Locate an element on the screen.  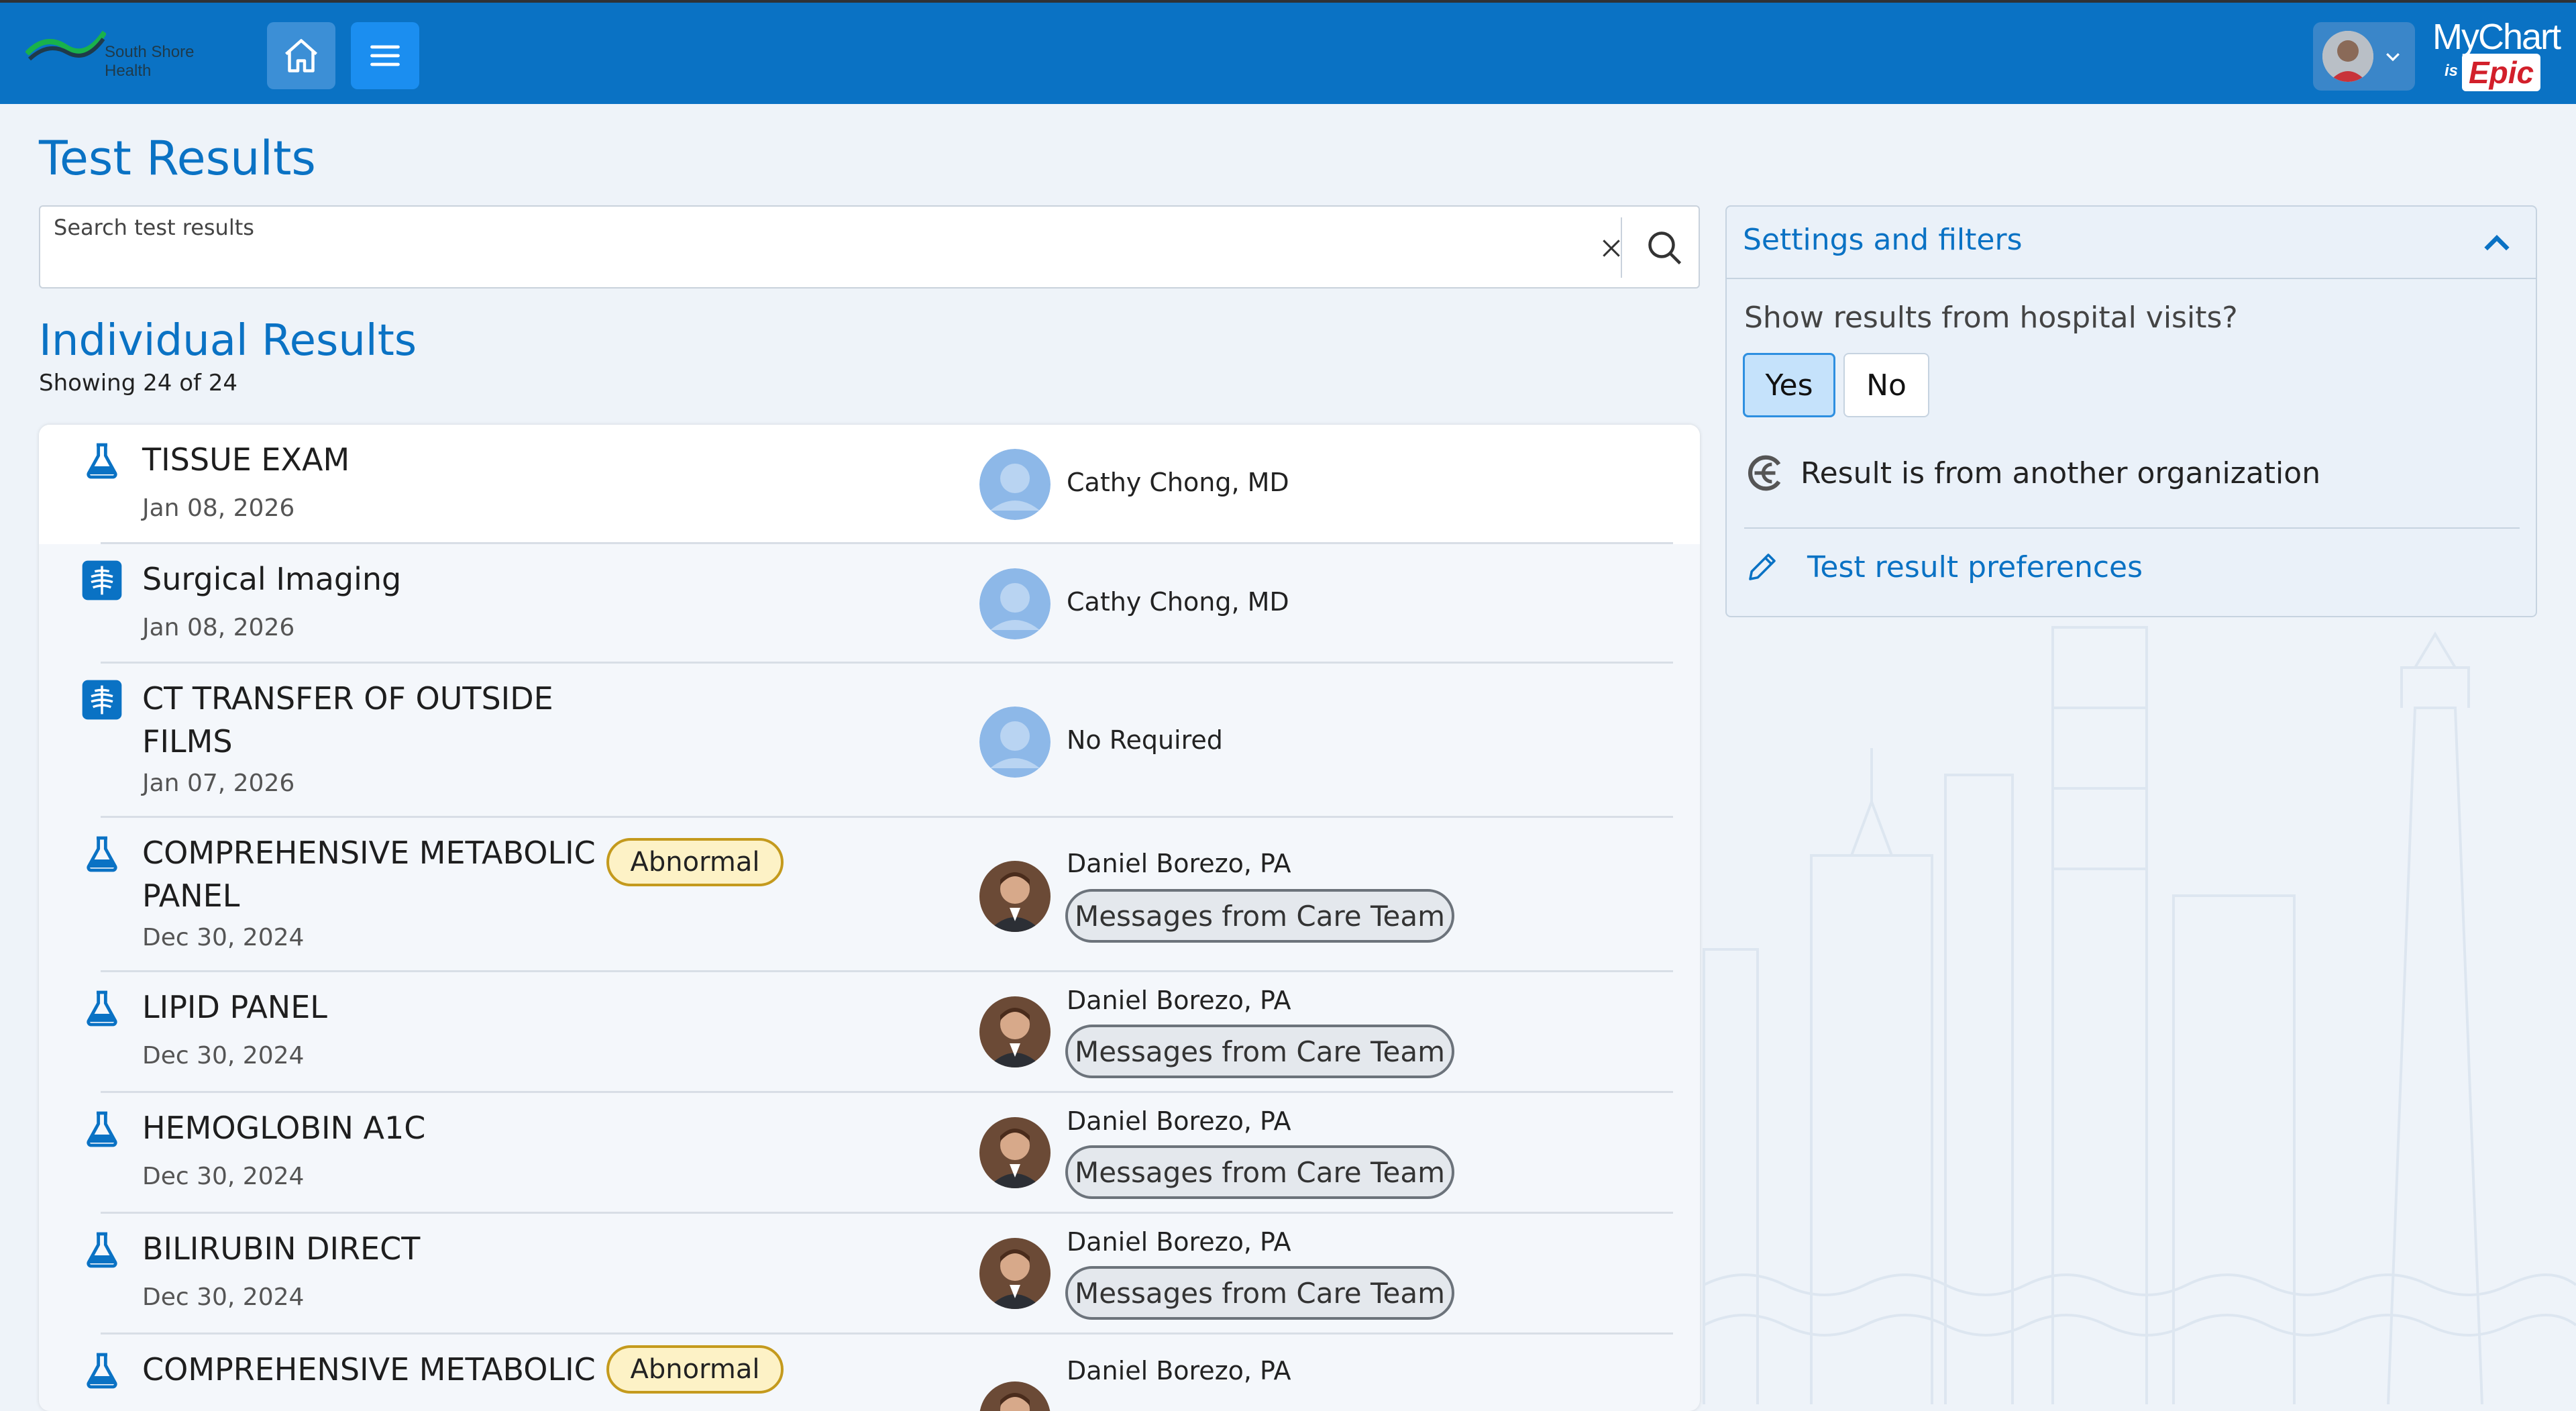
search-icon is located at coordinates (1665, 248).